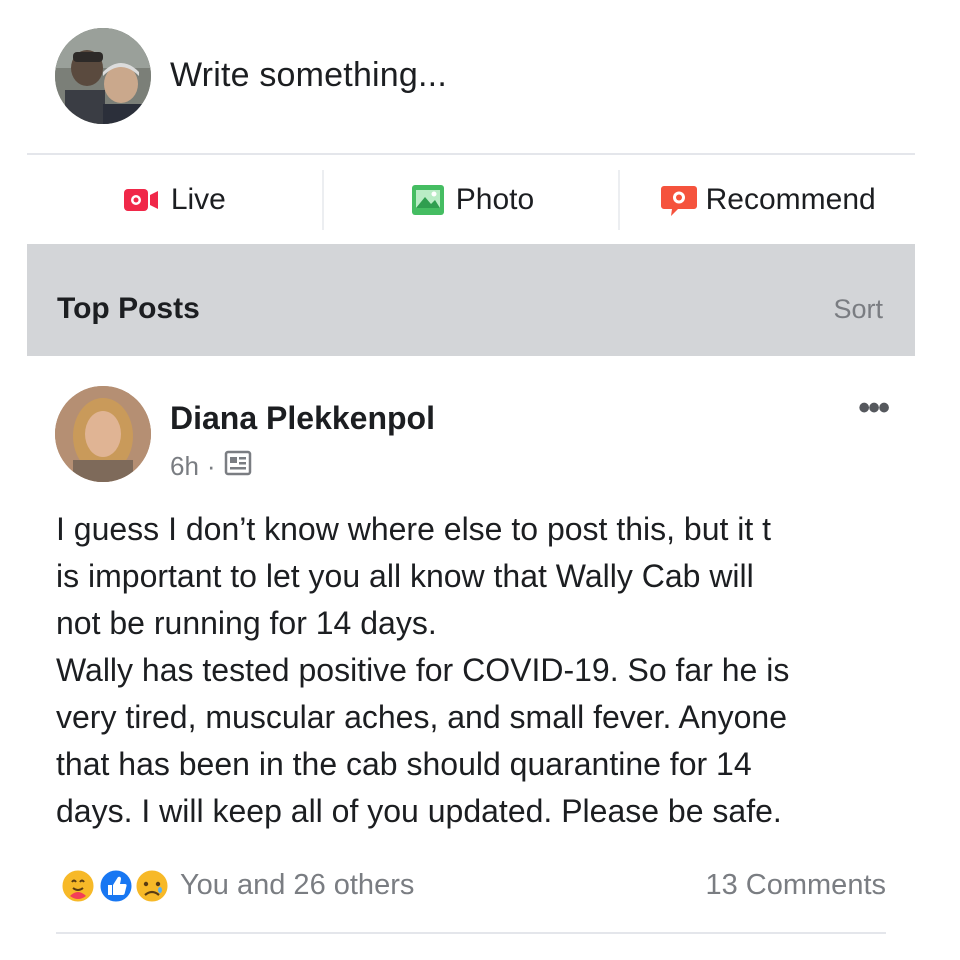 Image resolution: width=960 pixels, height=960 pixels. Describe the element at coordinates (246, 623) in the screenshot. I see `post-text-line: not be running for 14 days.` at that location.